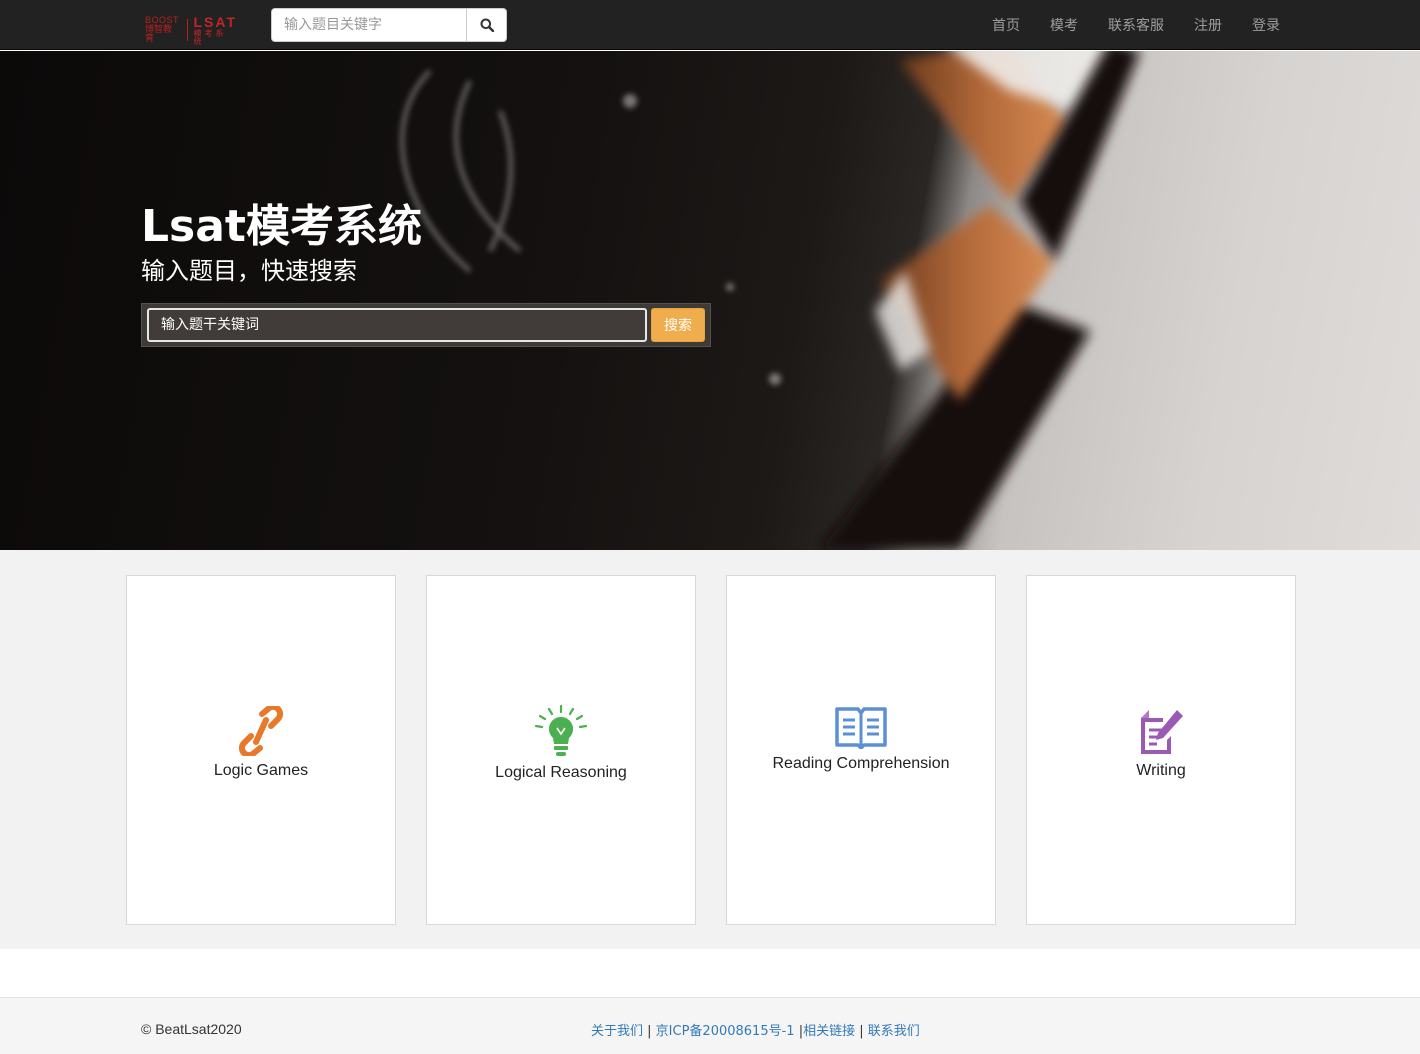  What do you see at coordinates (894, 1031) in the screenshot?
I see `footer-link-contact-us: 联系我们` at bounding box center [894, 1031].